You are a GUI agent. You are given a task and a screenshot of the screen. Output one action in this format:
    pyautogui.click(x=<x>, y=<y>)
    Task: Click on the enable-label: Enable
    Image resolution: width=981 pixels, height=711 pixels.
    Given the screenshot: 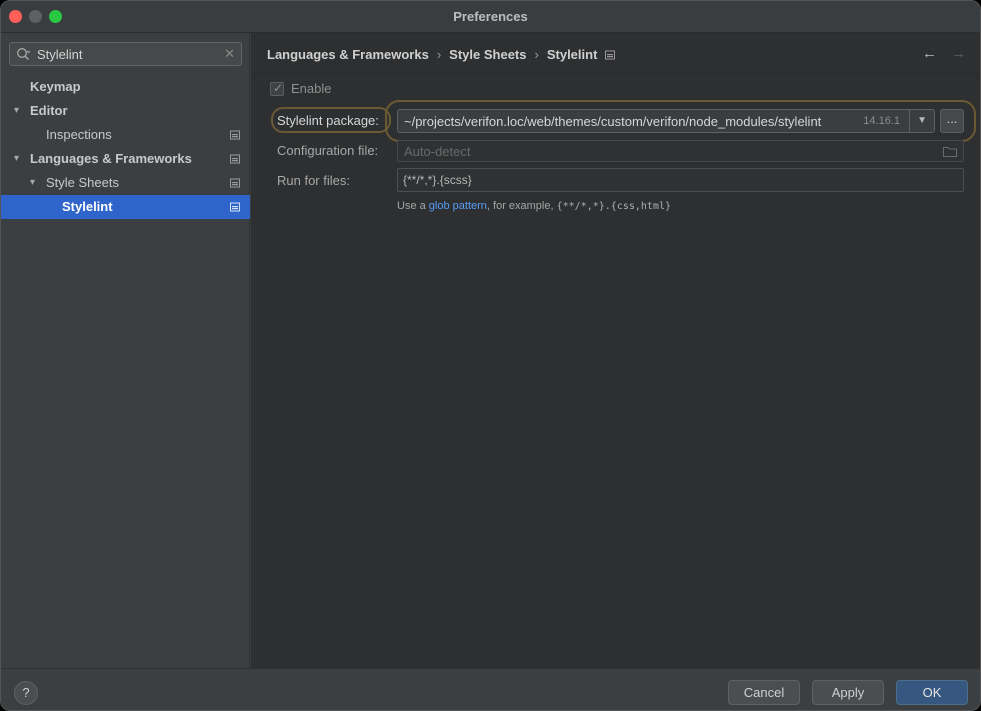 What is the action you would take?
    pyautogui.click(x=311, y=88)
    